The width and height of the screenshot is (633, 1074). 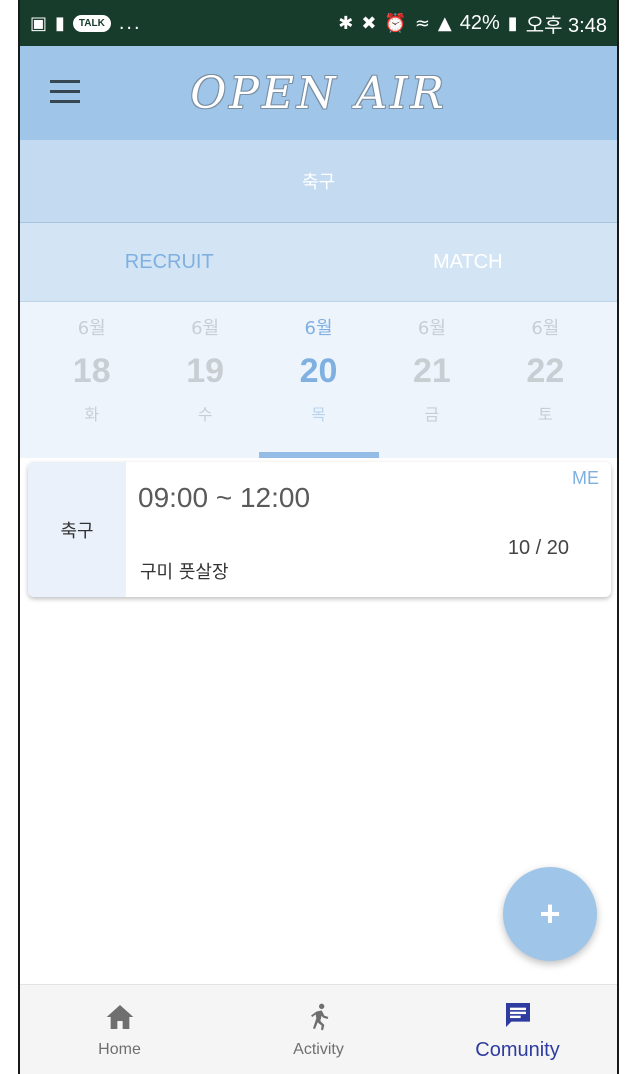 I want to click on gallery-icon: ▣, so click(x=39, y=23).